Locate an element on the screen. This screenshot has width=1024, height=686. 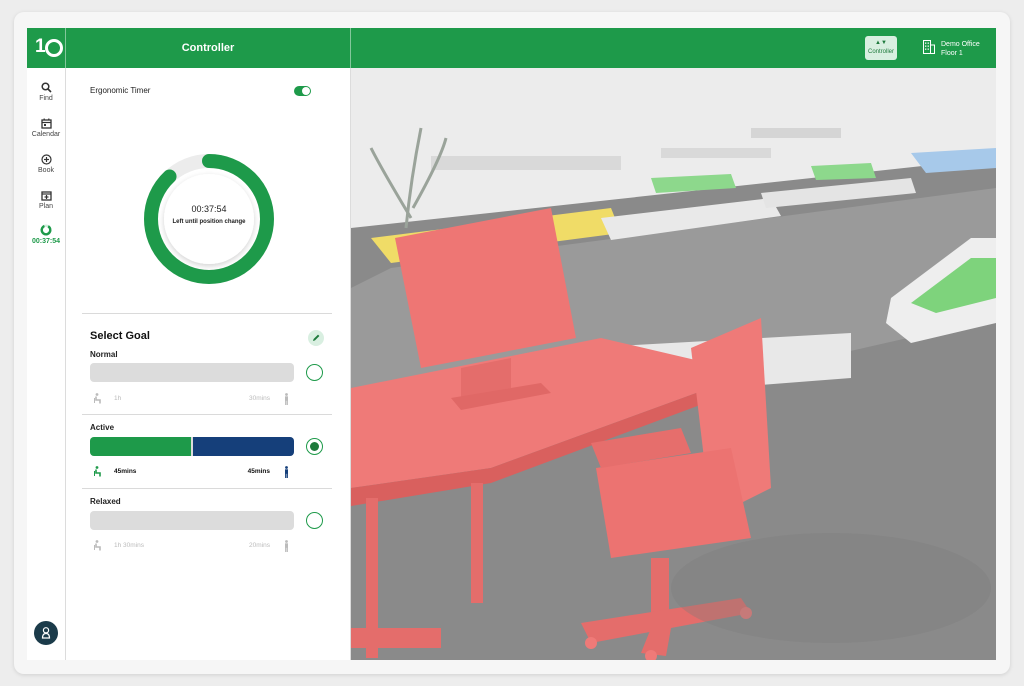
sidebar-timer: 00:37:54 is located at coordinates (46, 241).